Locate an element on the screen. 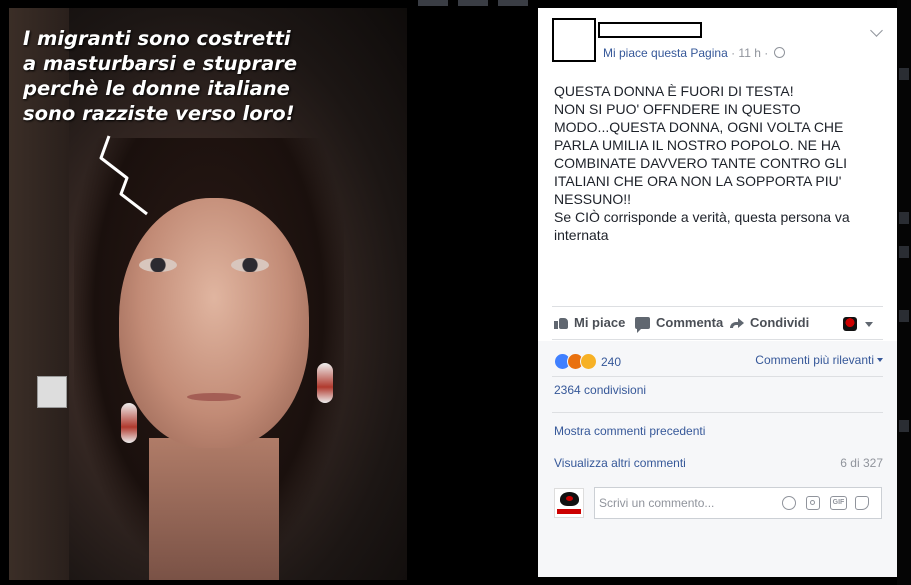 The image size is (911, 585). camera-icon is located at coordinates (813, 503).